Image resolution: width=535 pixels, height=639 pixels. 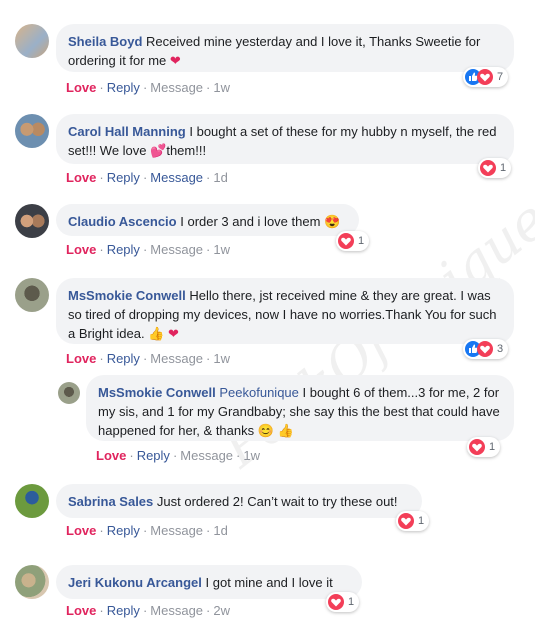 I want to click on comment-text: I order 3 and i love them, so click(x=250, y=221).